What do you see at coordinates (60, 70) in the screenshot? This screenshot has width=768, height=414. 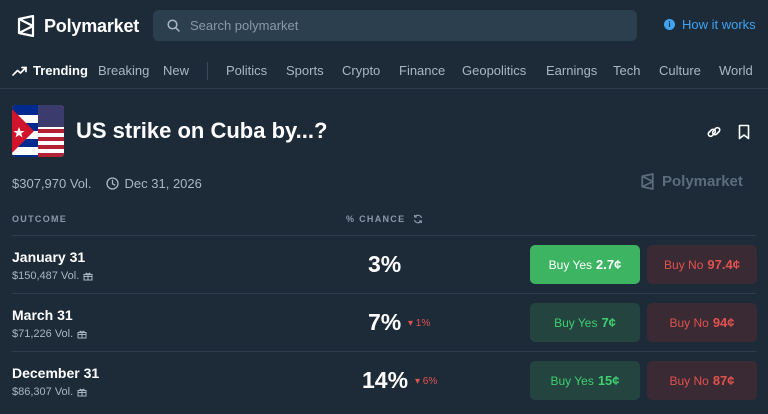 I see `nav-label-trending: Trending` at bounding box center [60, 70].